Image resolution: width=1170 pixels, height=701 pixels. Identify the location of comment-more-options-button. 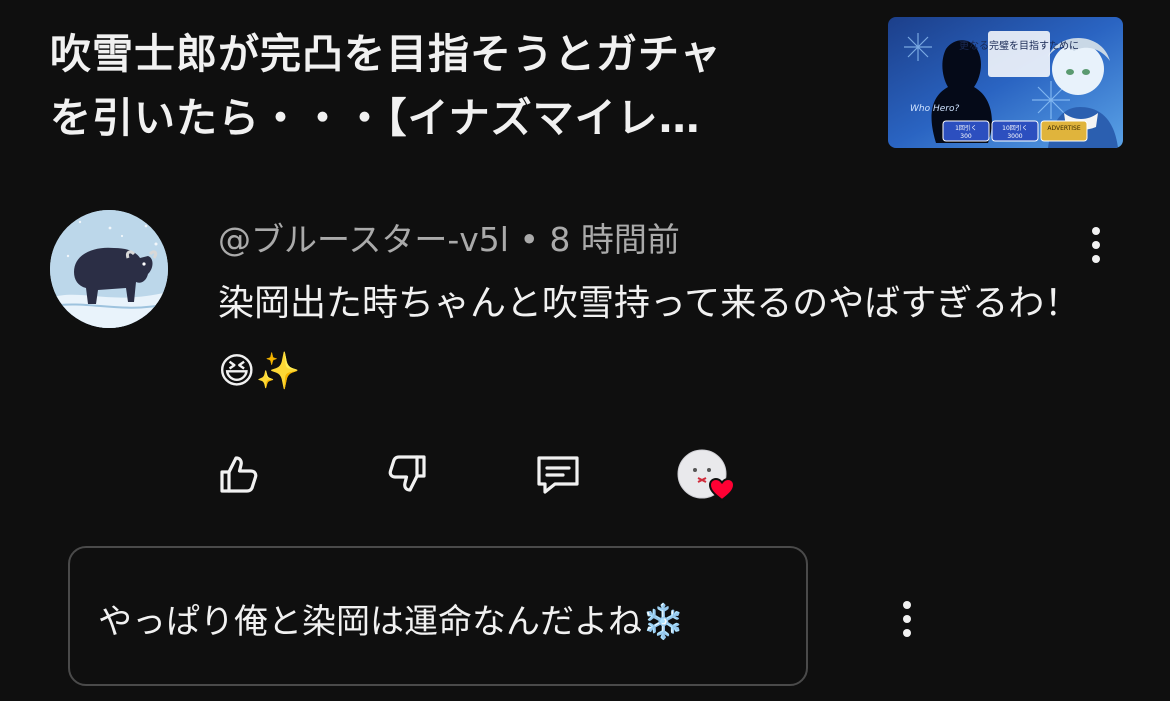
(1096, 245).